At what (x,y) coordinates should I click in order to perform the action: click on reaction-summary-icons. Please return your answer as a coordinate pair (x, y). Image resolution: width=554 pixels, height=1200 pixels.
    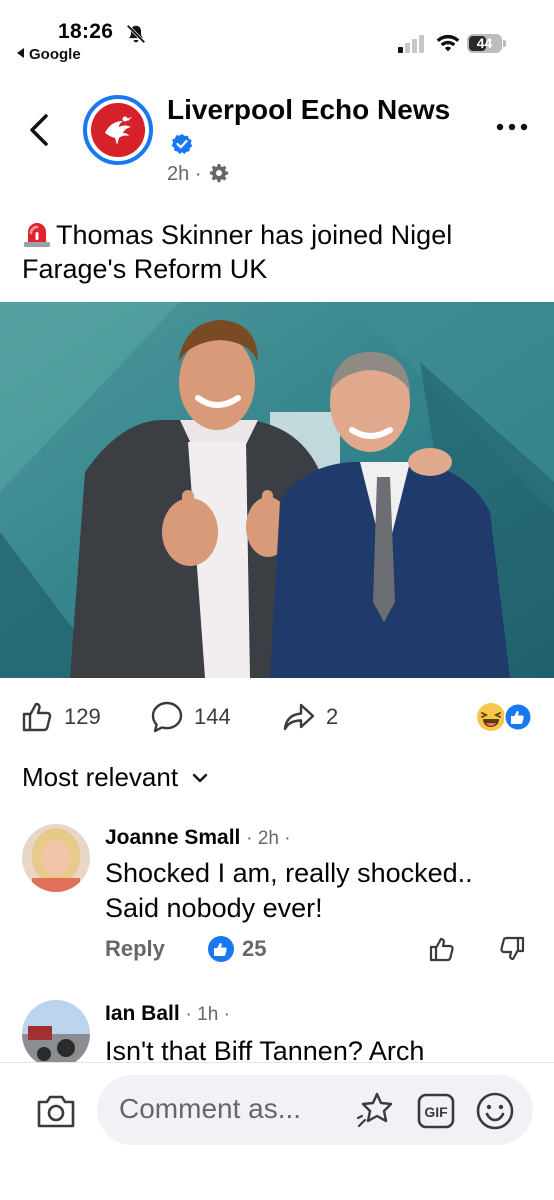
    Looking at the image, I should click on (505, 717).